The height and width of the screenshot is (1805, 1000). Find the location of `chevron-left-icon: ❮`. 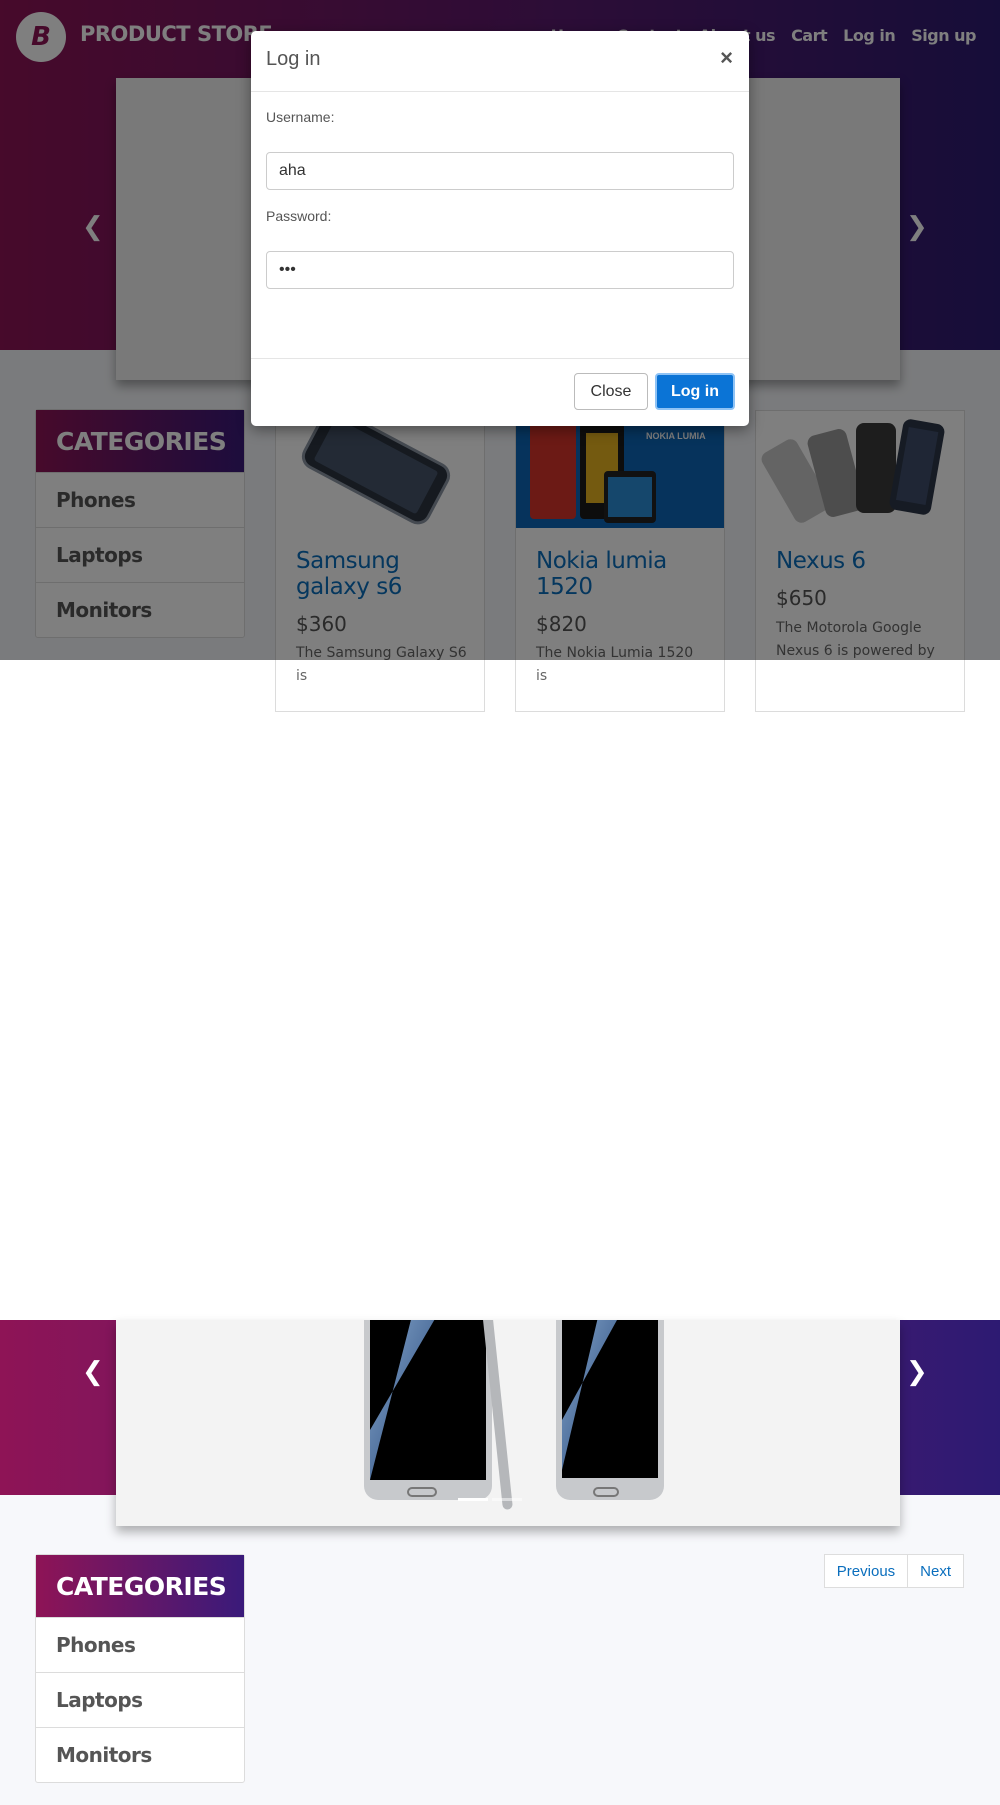

chevron-left-icon: ❮ is located at coordinates (93, 1372).